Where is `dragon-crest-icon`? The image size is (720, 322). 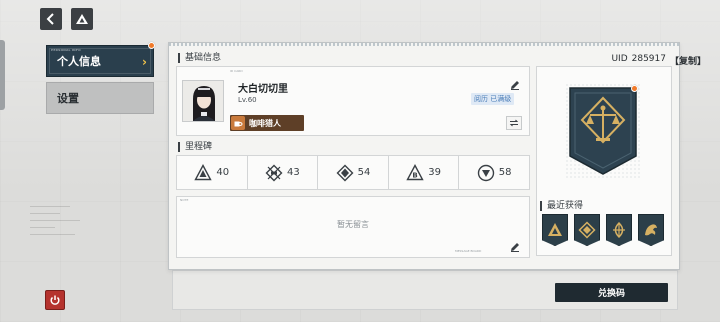
dragon-crest-icon is located at coordinates (651, 230).